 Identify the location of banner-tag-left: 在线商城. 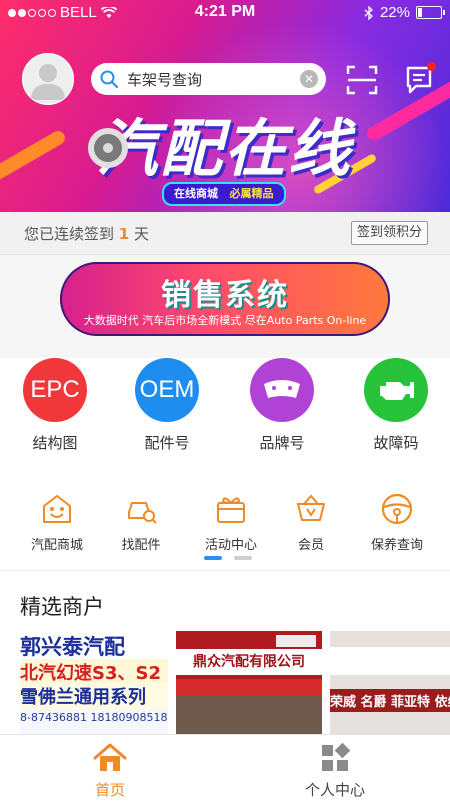
(196, 193).